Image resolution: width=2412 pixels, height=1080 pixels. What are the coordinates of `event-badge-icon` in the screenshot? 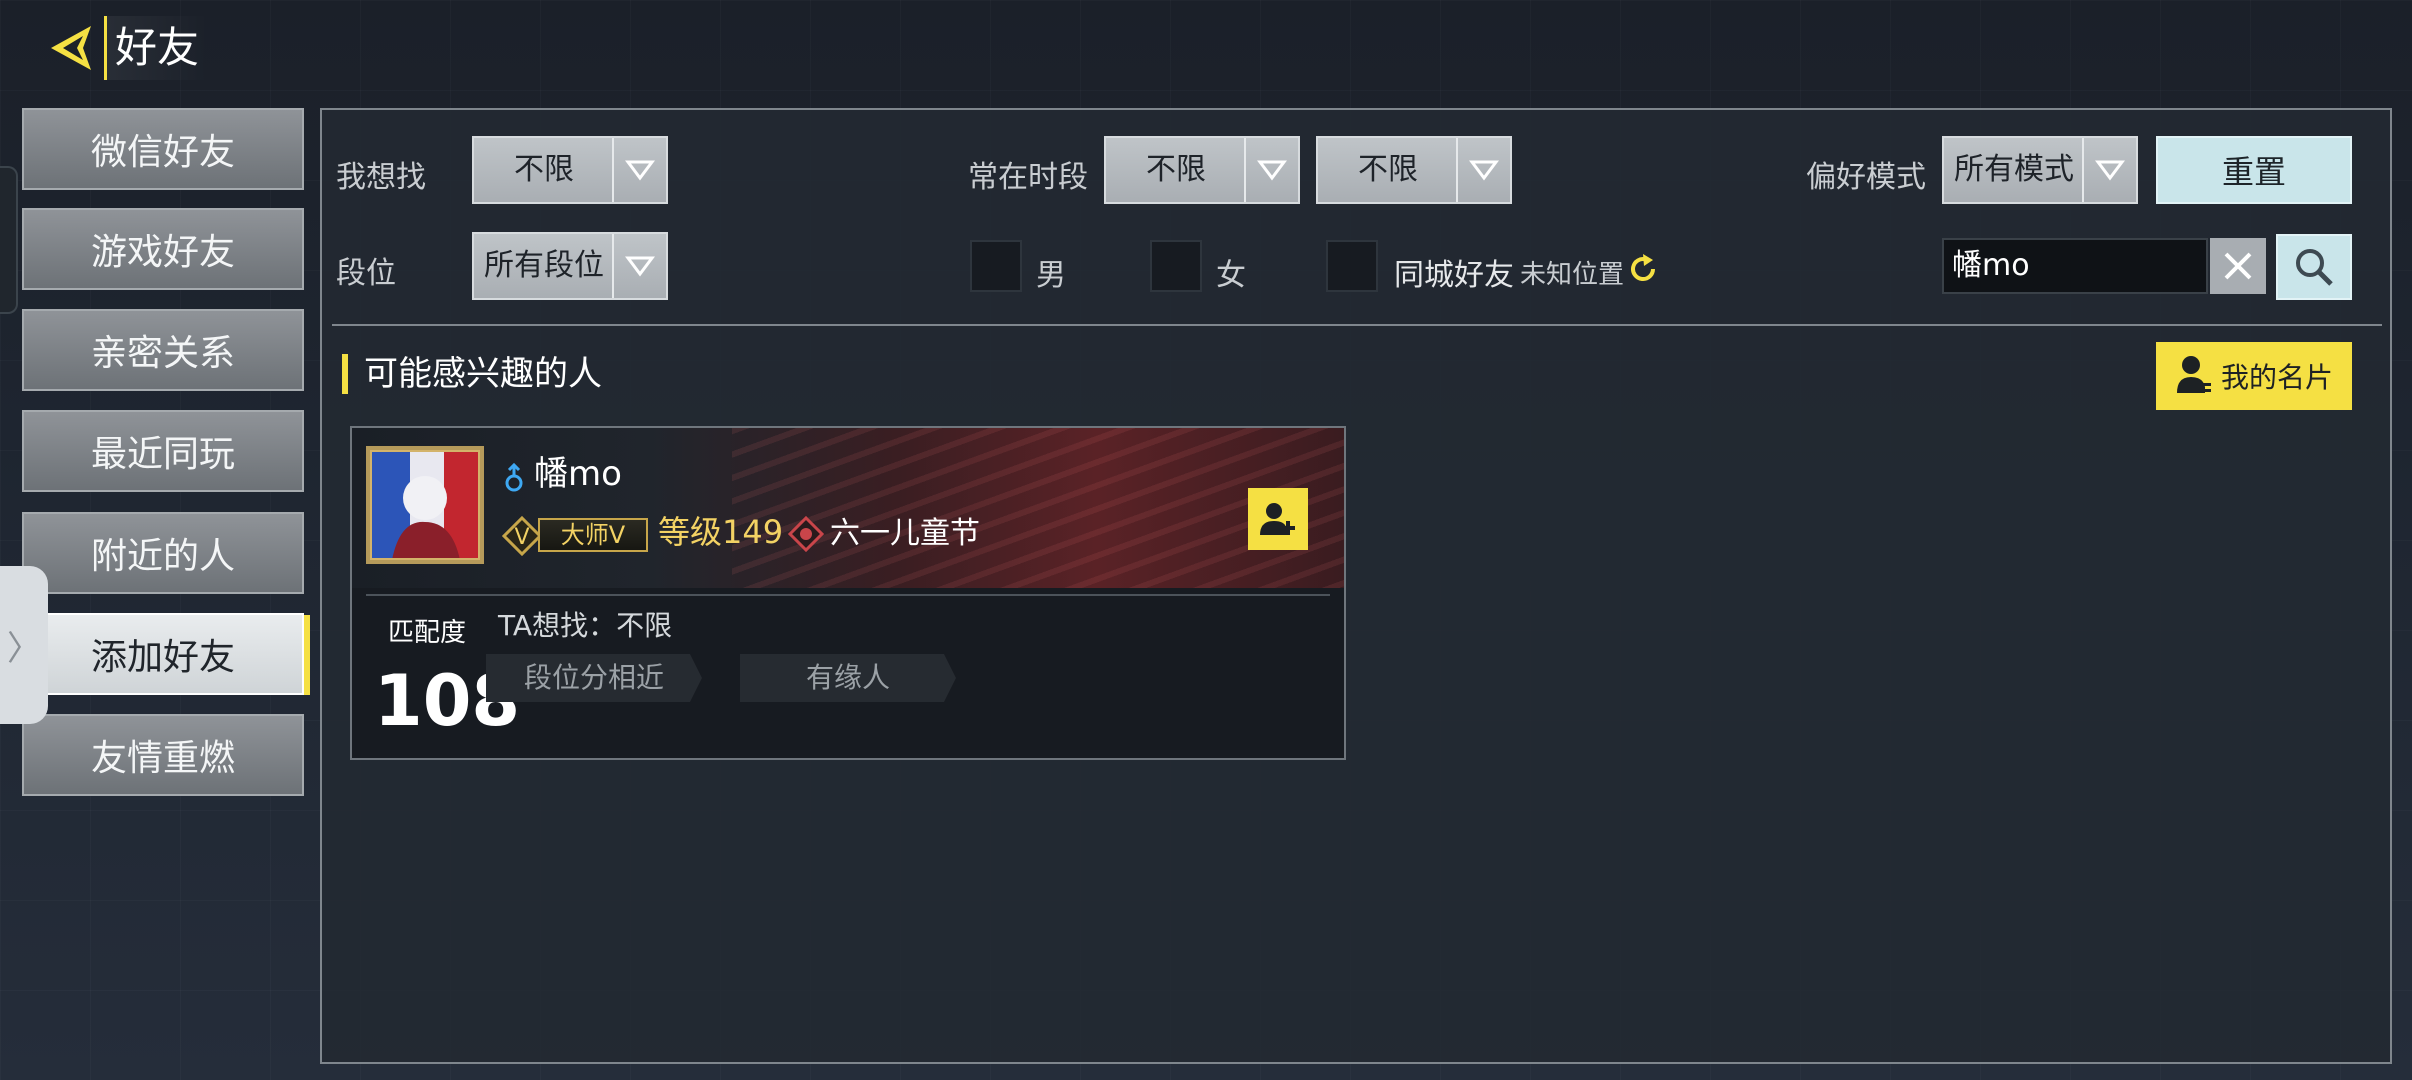 It's located at (806, 534).